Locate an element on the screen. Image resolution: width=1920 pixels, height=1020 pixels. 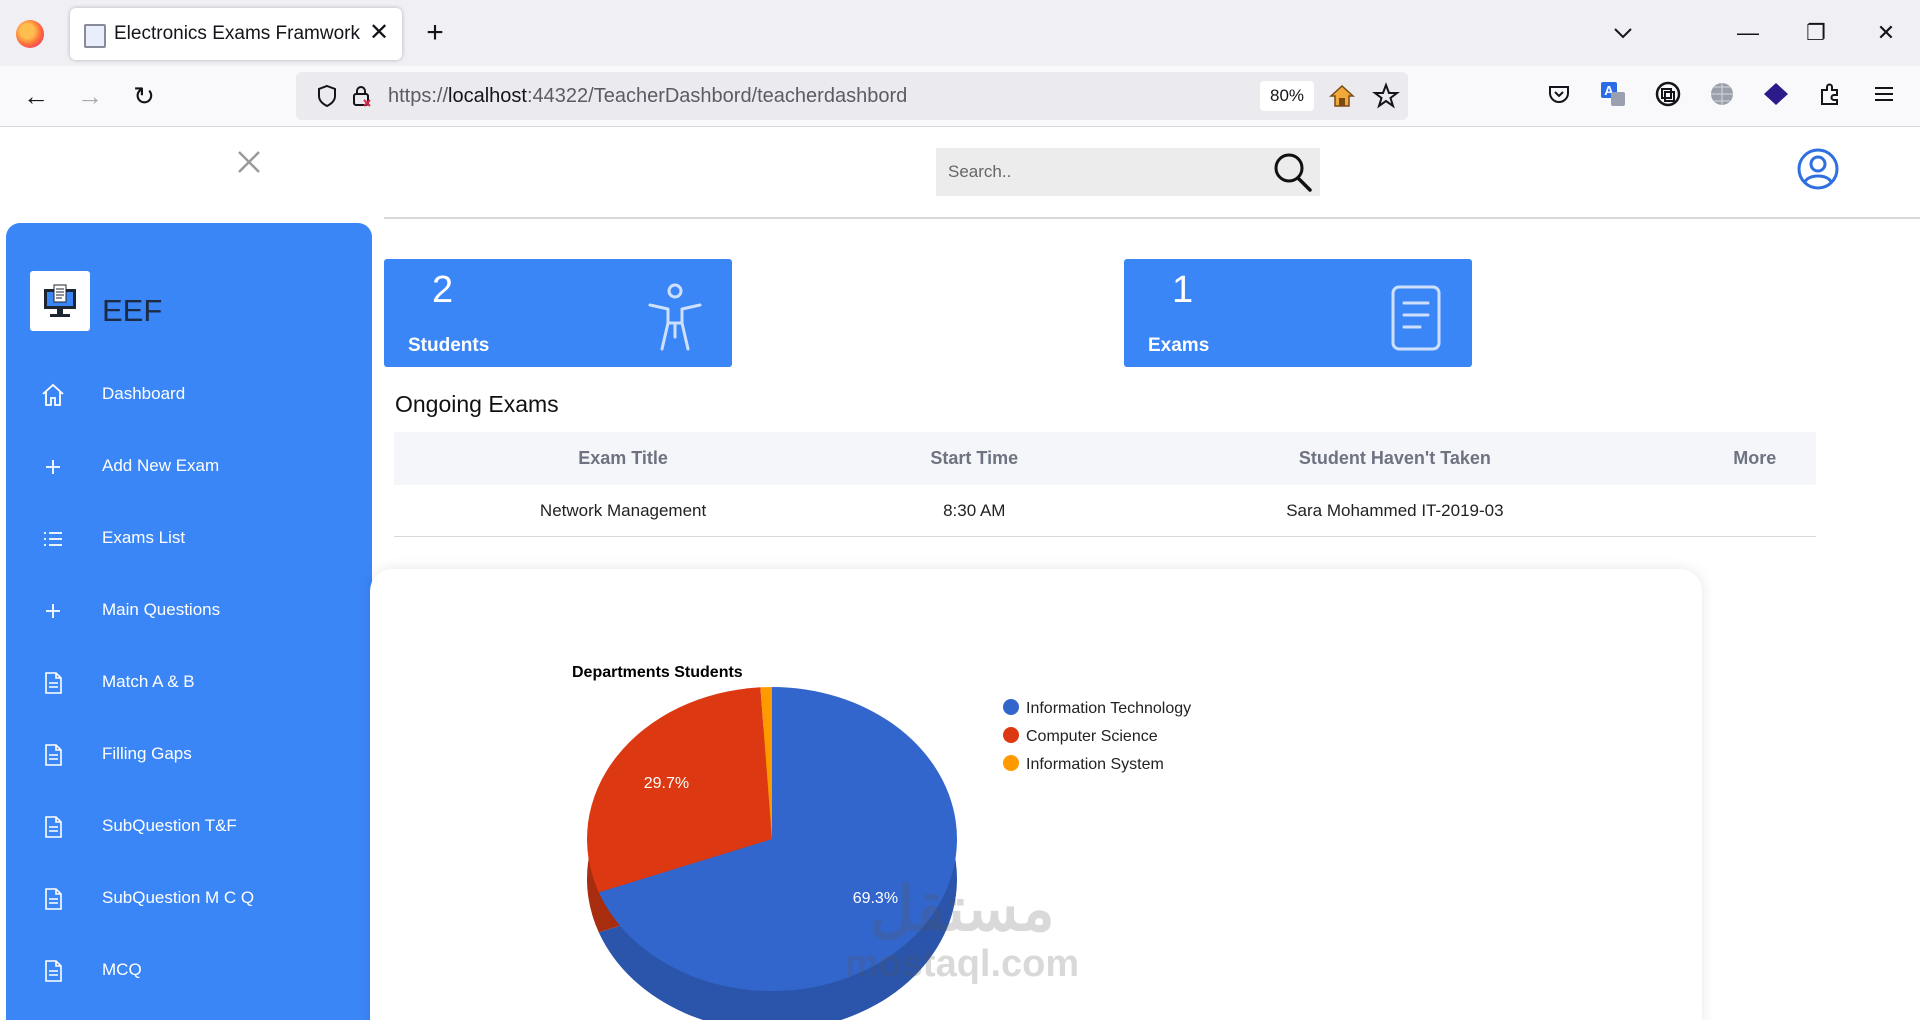
sidebar-item-exams-list: Exams List is located at coordinates (189, 540).